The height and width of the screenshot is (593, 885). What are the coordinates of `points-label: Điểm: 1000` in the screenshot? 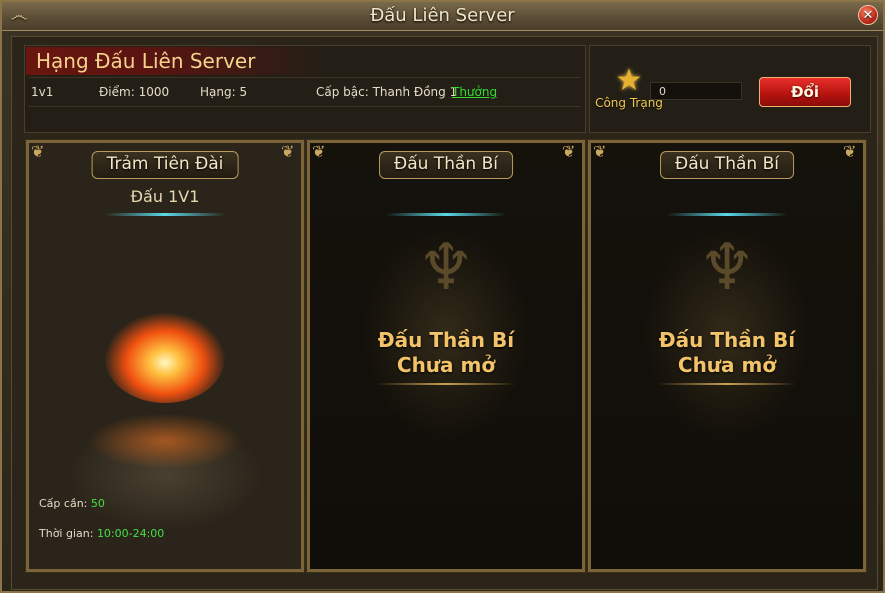 It's located at (134, 92).